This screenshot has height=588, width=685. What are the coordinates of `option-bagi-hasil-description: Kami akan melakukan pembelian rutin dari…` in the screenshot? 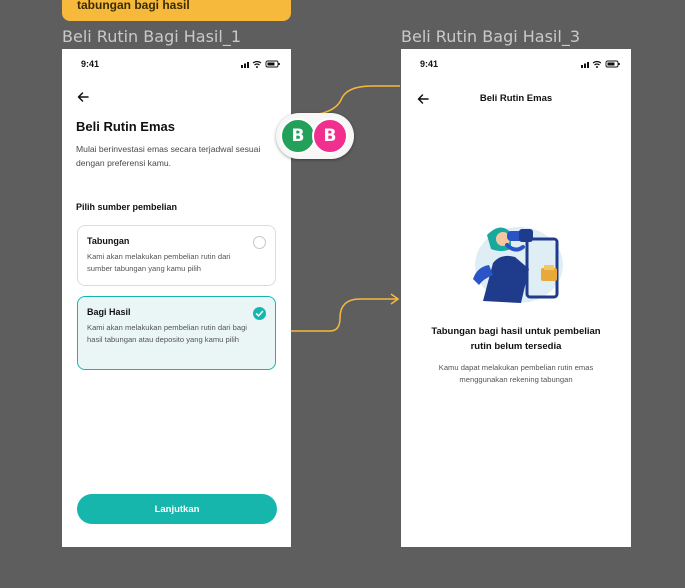 It's located at (167, 333).